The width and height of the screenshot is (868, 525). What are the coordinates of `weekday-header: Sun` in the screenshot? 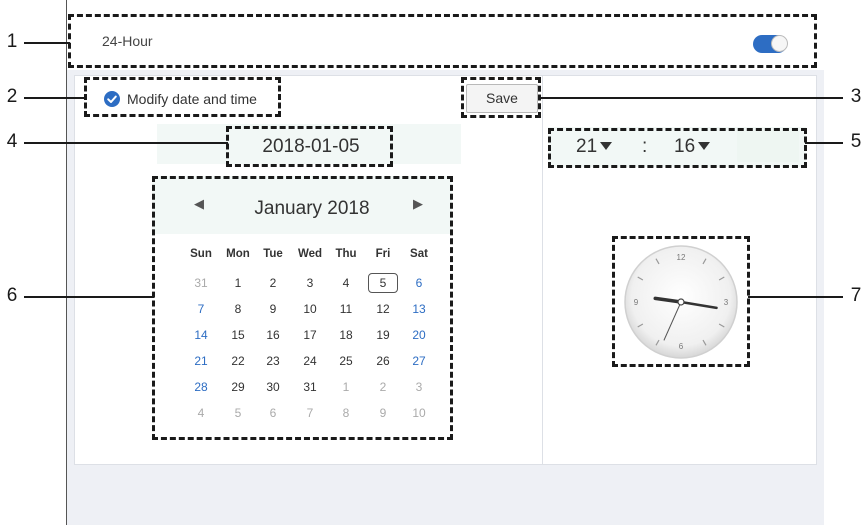 It's located at (201, 254).